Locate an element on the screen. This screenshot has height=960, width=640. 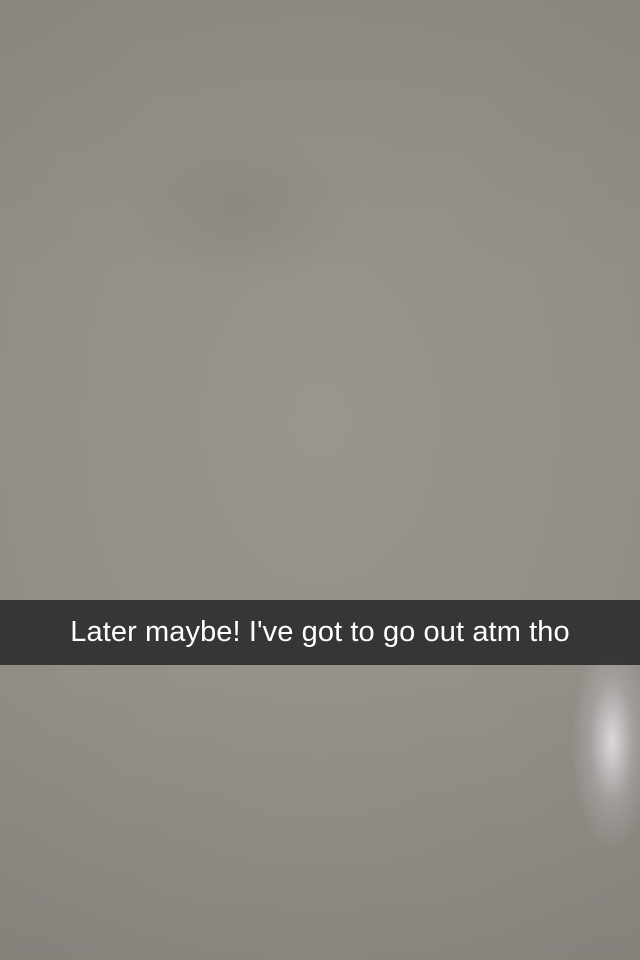
caption-bar: Later maybe! I've got to go out atm tho is located at coordinates (320, 632).